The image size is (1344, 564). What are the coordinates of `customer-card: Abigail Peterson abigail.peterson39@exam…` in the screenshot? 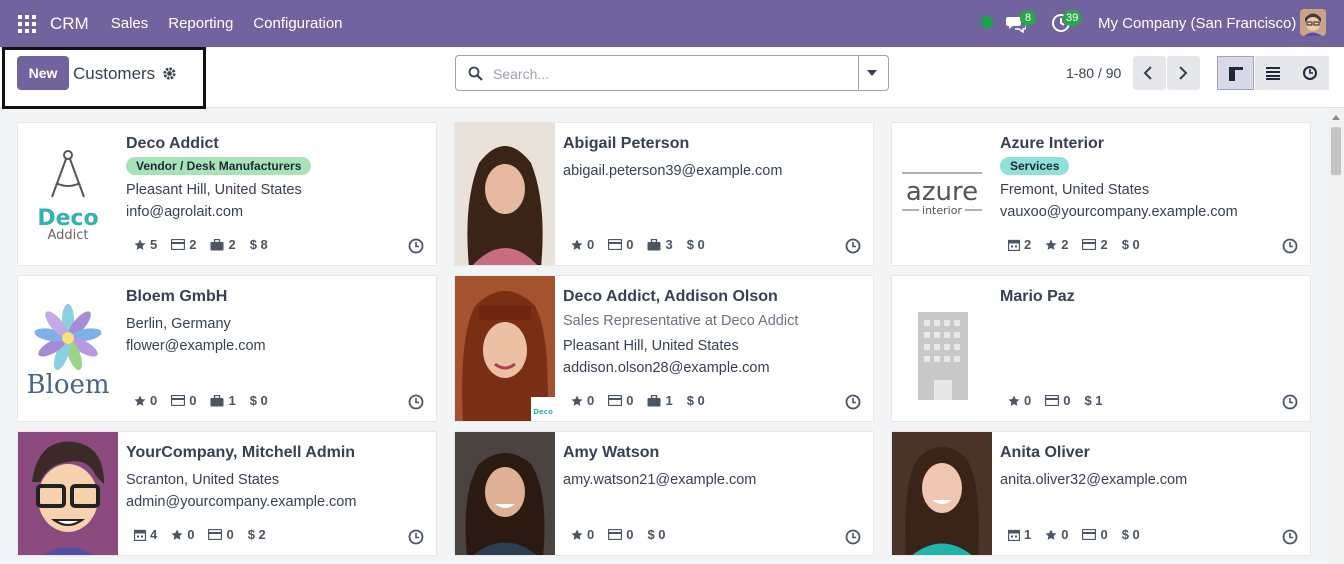 It's located at (664, 194).